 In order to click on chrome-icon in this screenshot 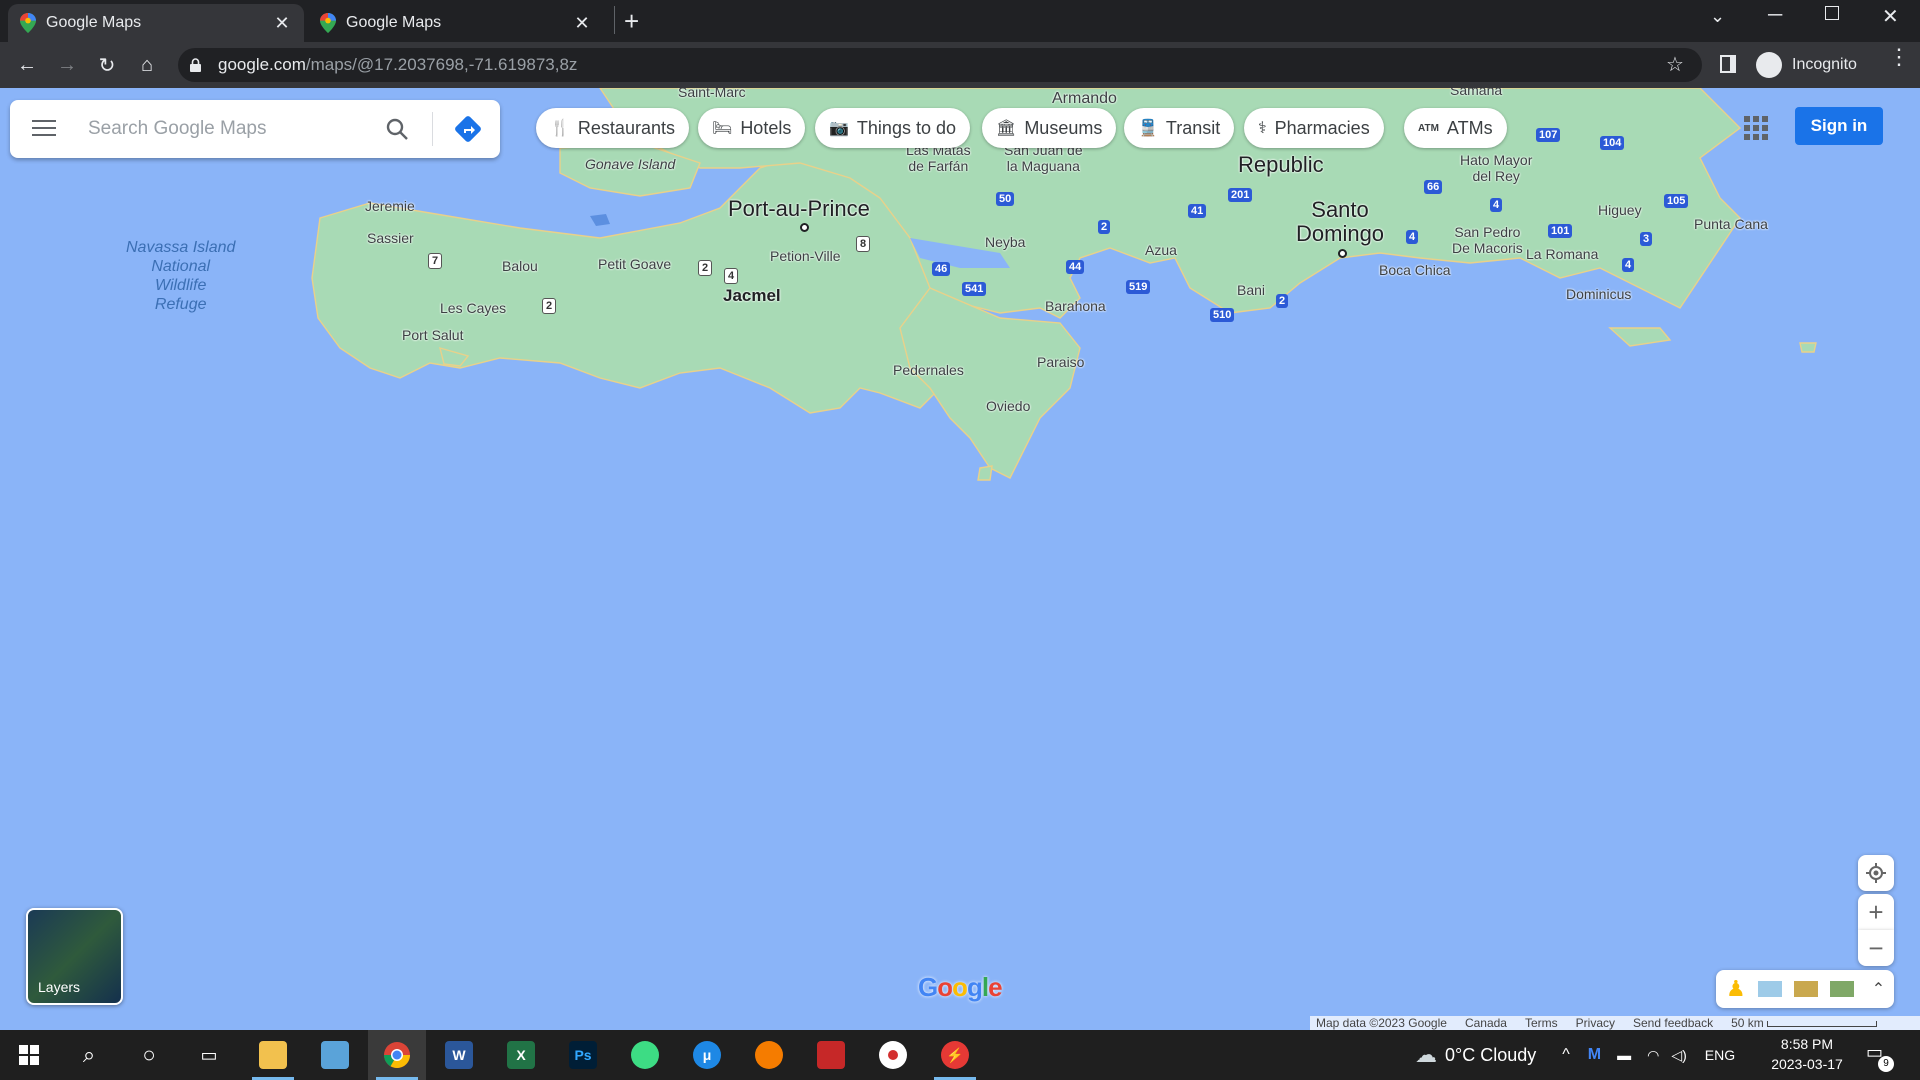, I will do `click(397, 1055)`.